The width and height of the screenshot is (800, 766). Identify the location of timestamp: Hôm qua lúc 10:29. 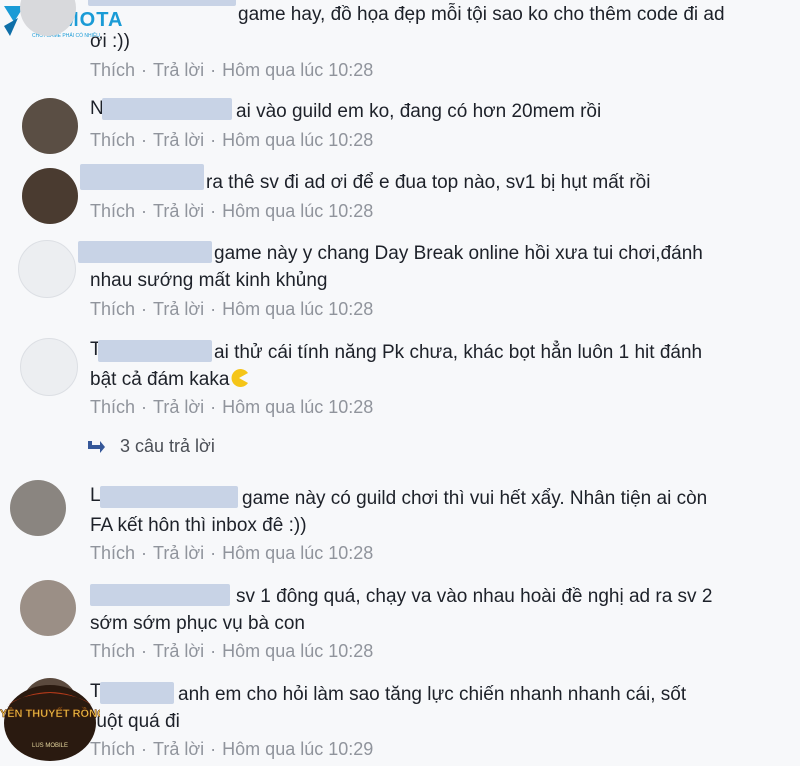
(297, 749).